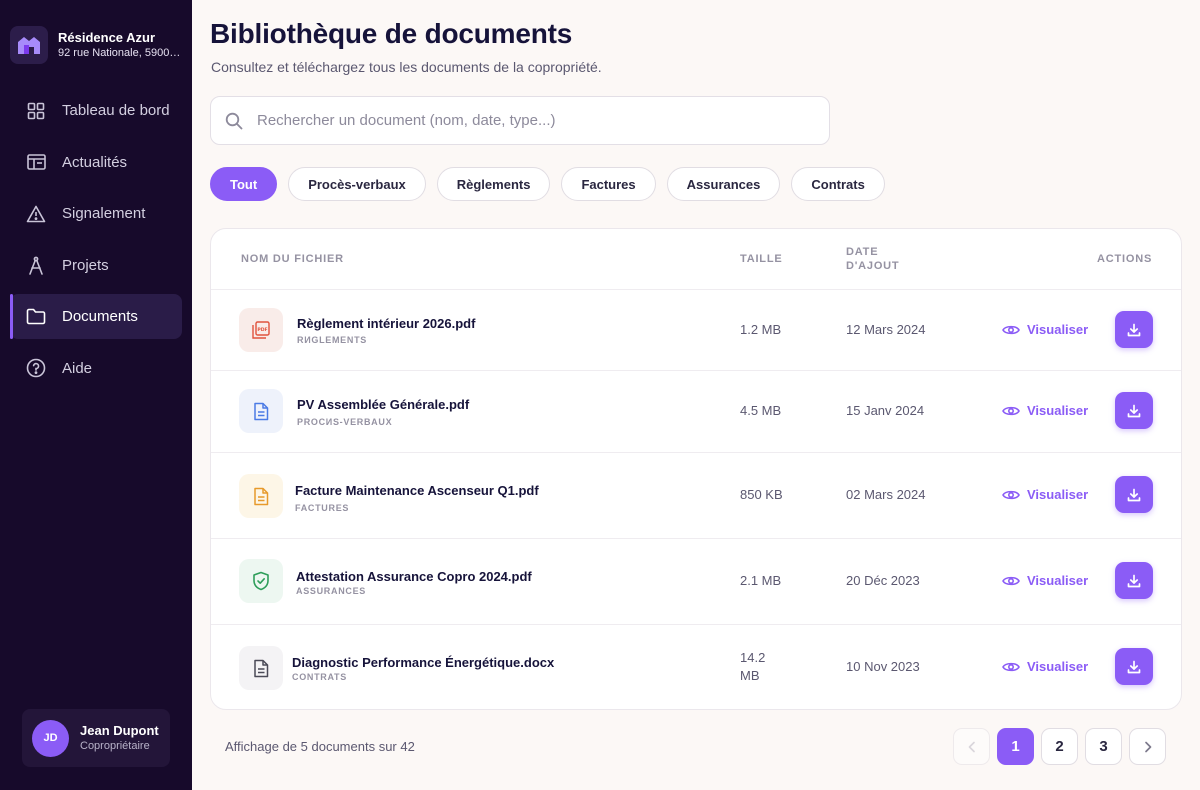  I want to click on file-size: 2.1 MB, so click(761, 580).